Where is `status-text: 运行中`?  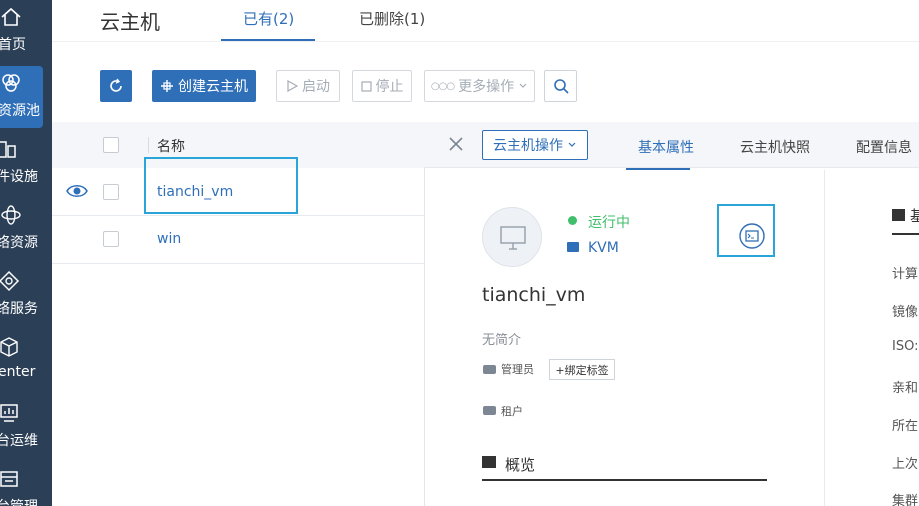 status-text: 运行中 is located at coordinates (609, 223).